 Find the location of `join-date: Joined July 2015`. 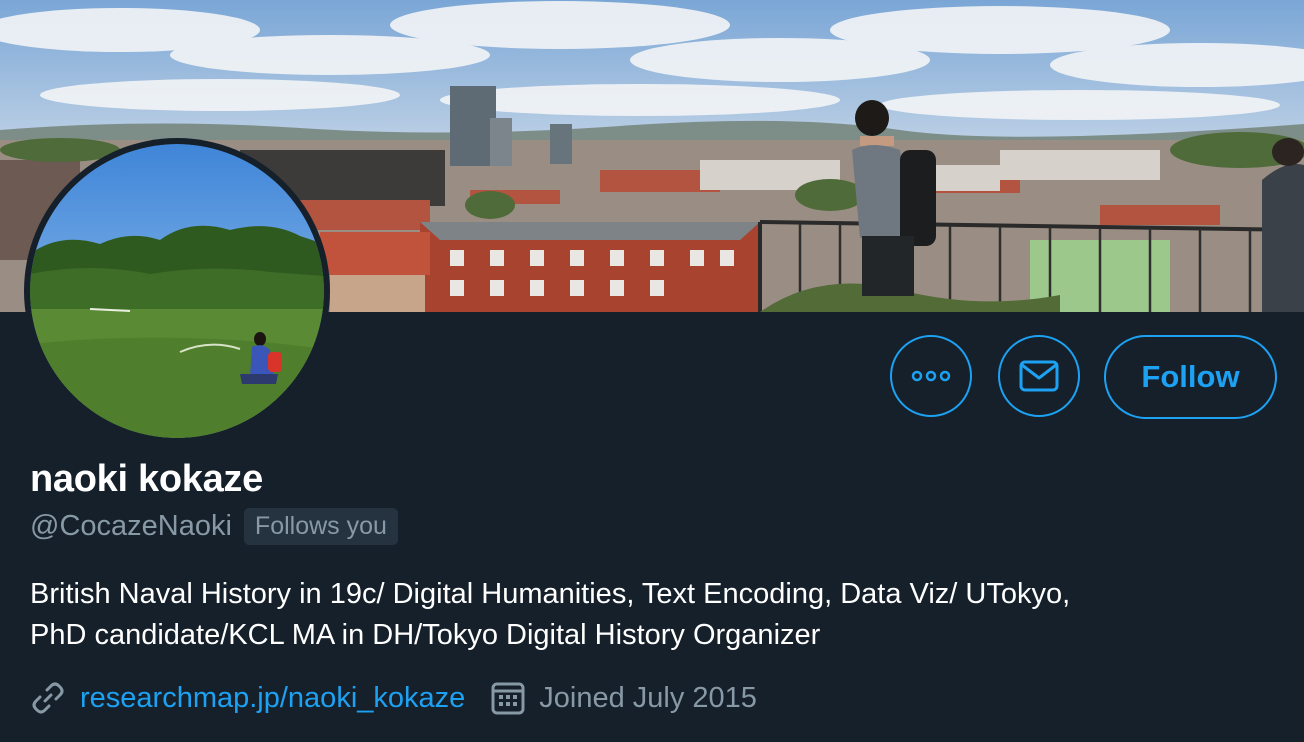

join-date: Joined July 2015 is located at coordinates (648, 697).